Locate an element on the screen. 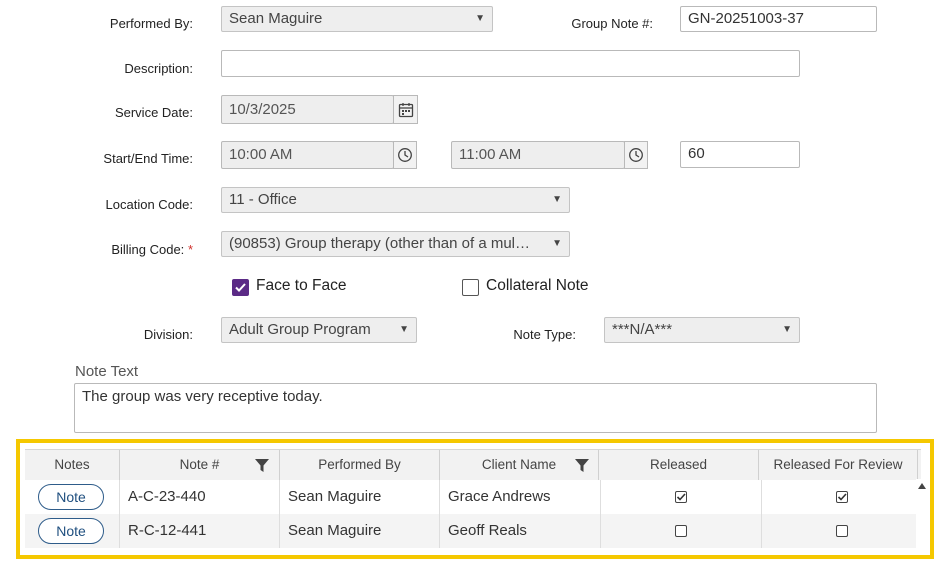 The image size is (944, 562). group-note-label: Group Note #: is located at coordinates (612, 23).